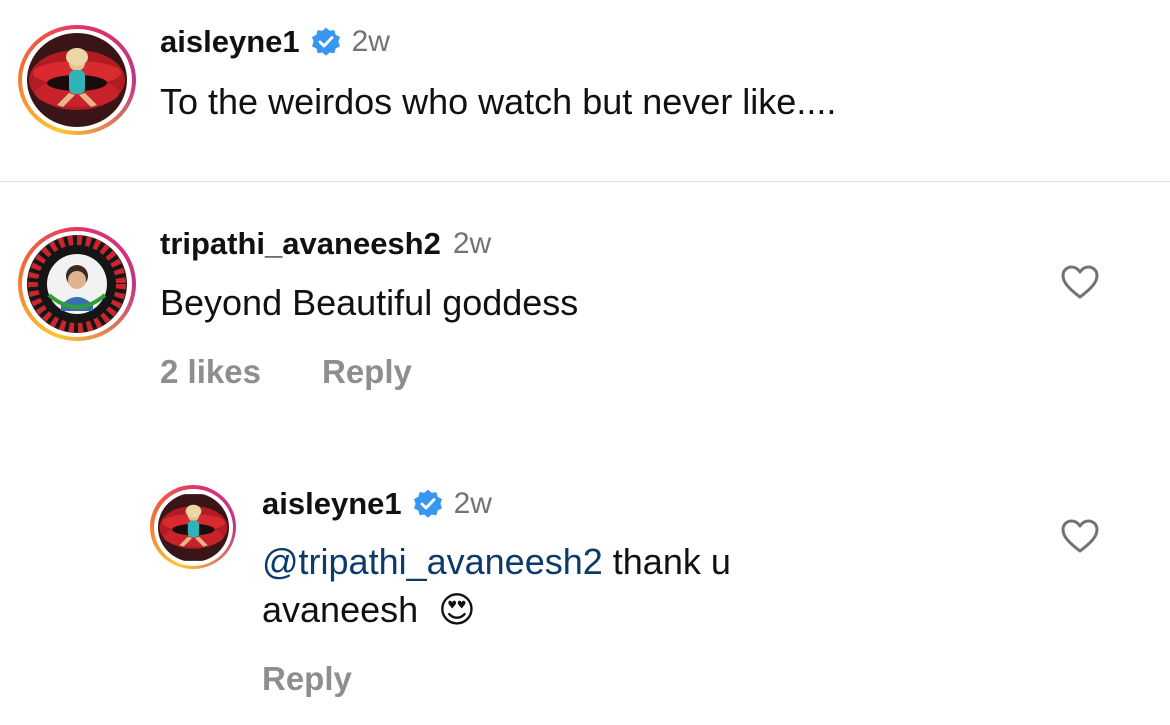 This screenshot has height=725, width=1170. Describe the element at coordinates (432, 561) in the screenshot. I see `reply-mention-link: @tripathi_avaneesh2` at that location.